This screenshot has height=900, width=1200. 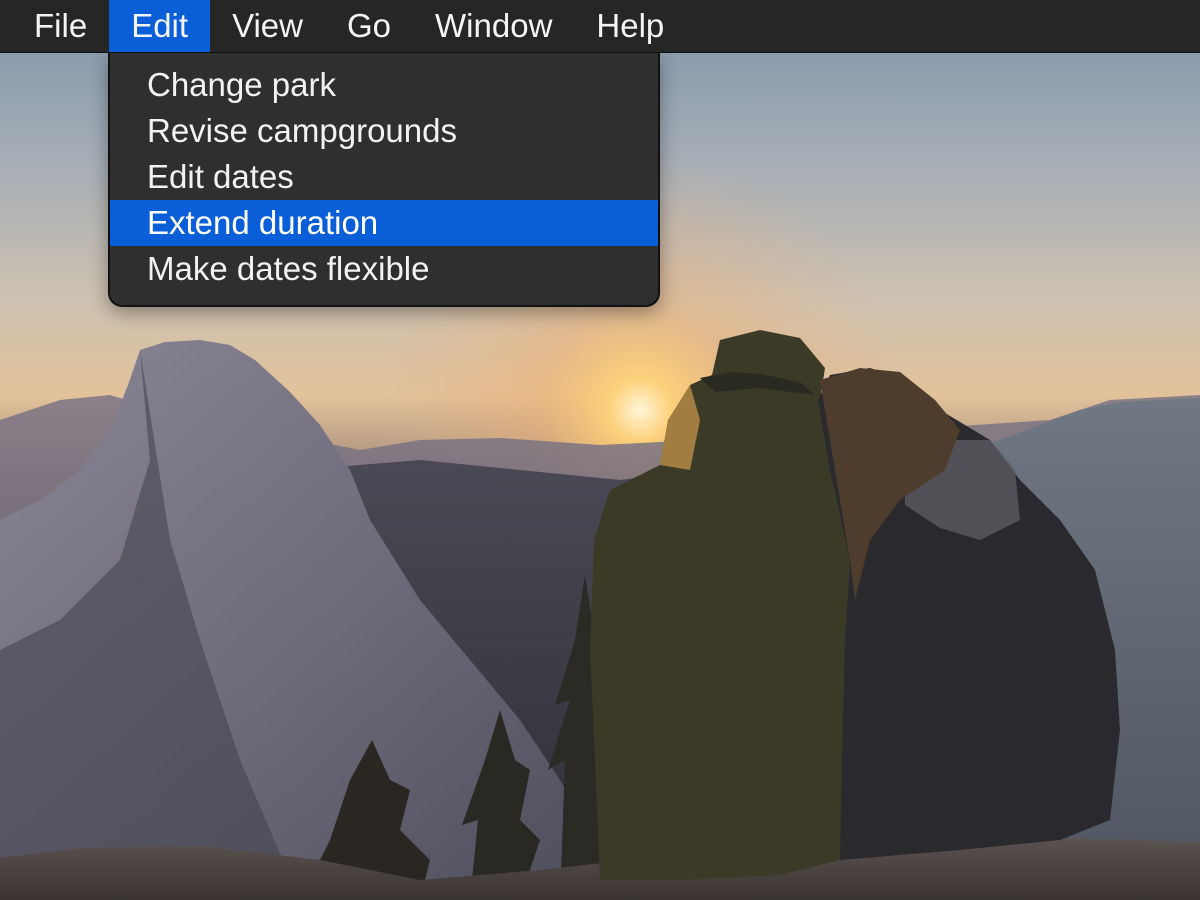 What do you see at coordinates (384, 269) in the screenshot?
I see `menu-item-make-dates-flexible: Make dates flexible` at bounding box center [384, 269].